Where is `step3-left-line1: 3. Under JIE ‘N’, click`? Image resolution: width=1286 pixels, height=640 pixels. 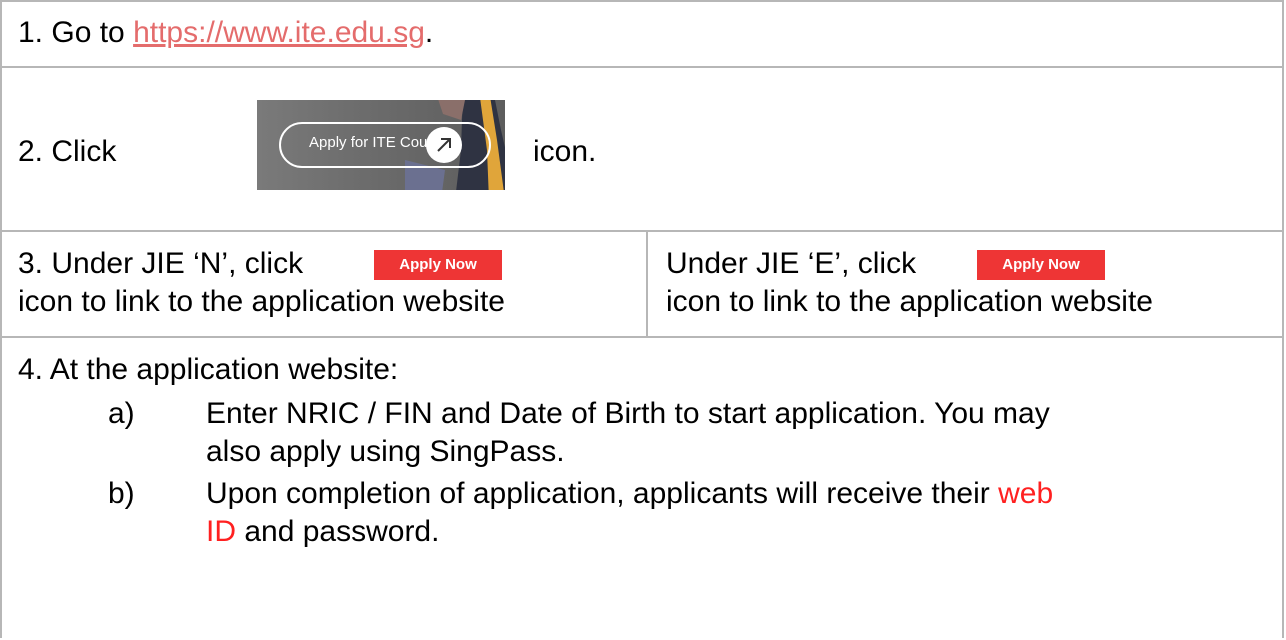 step3-left-line1: 3. Under JIE ‘N’, click is located at coordinates (161, 263).